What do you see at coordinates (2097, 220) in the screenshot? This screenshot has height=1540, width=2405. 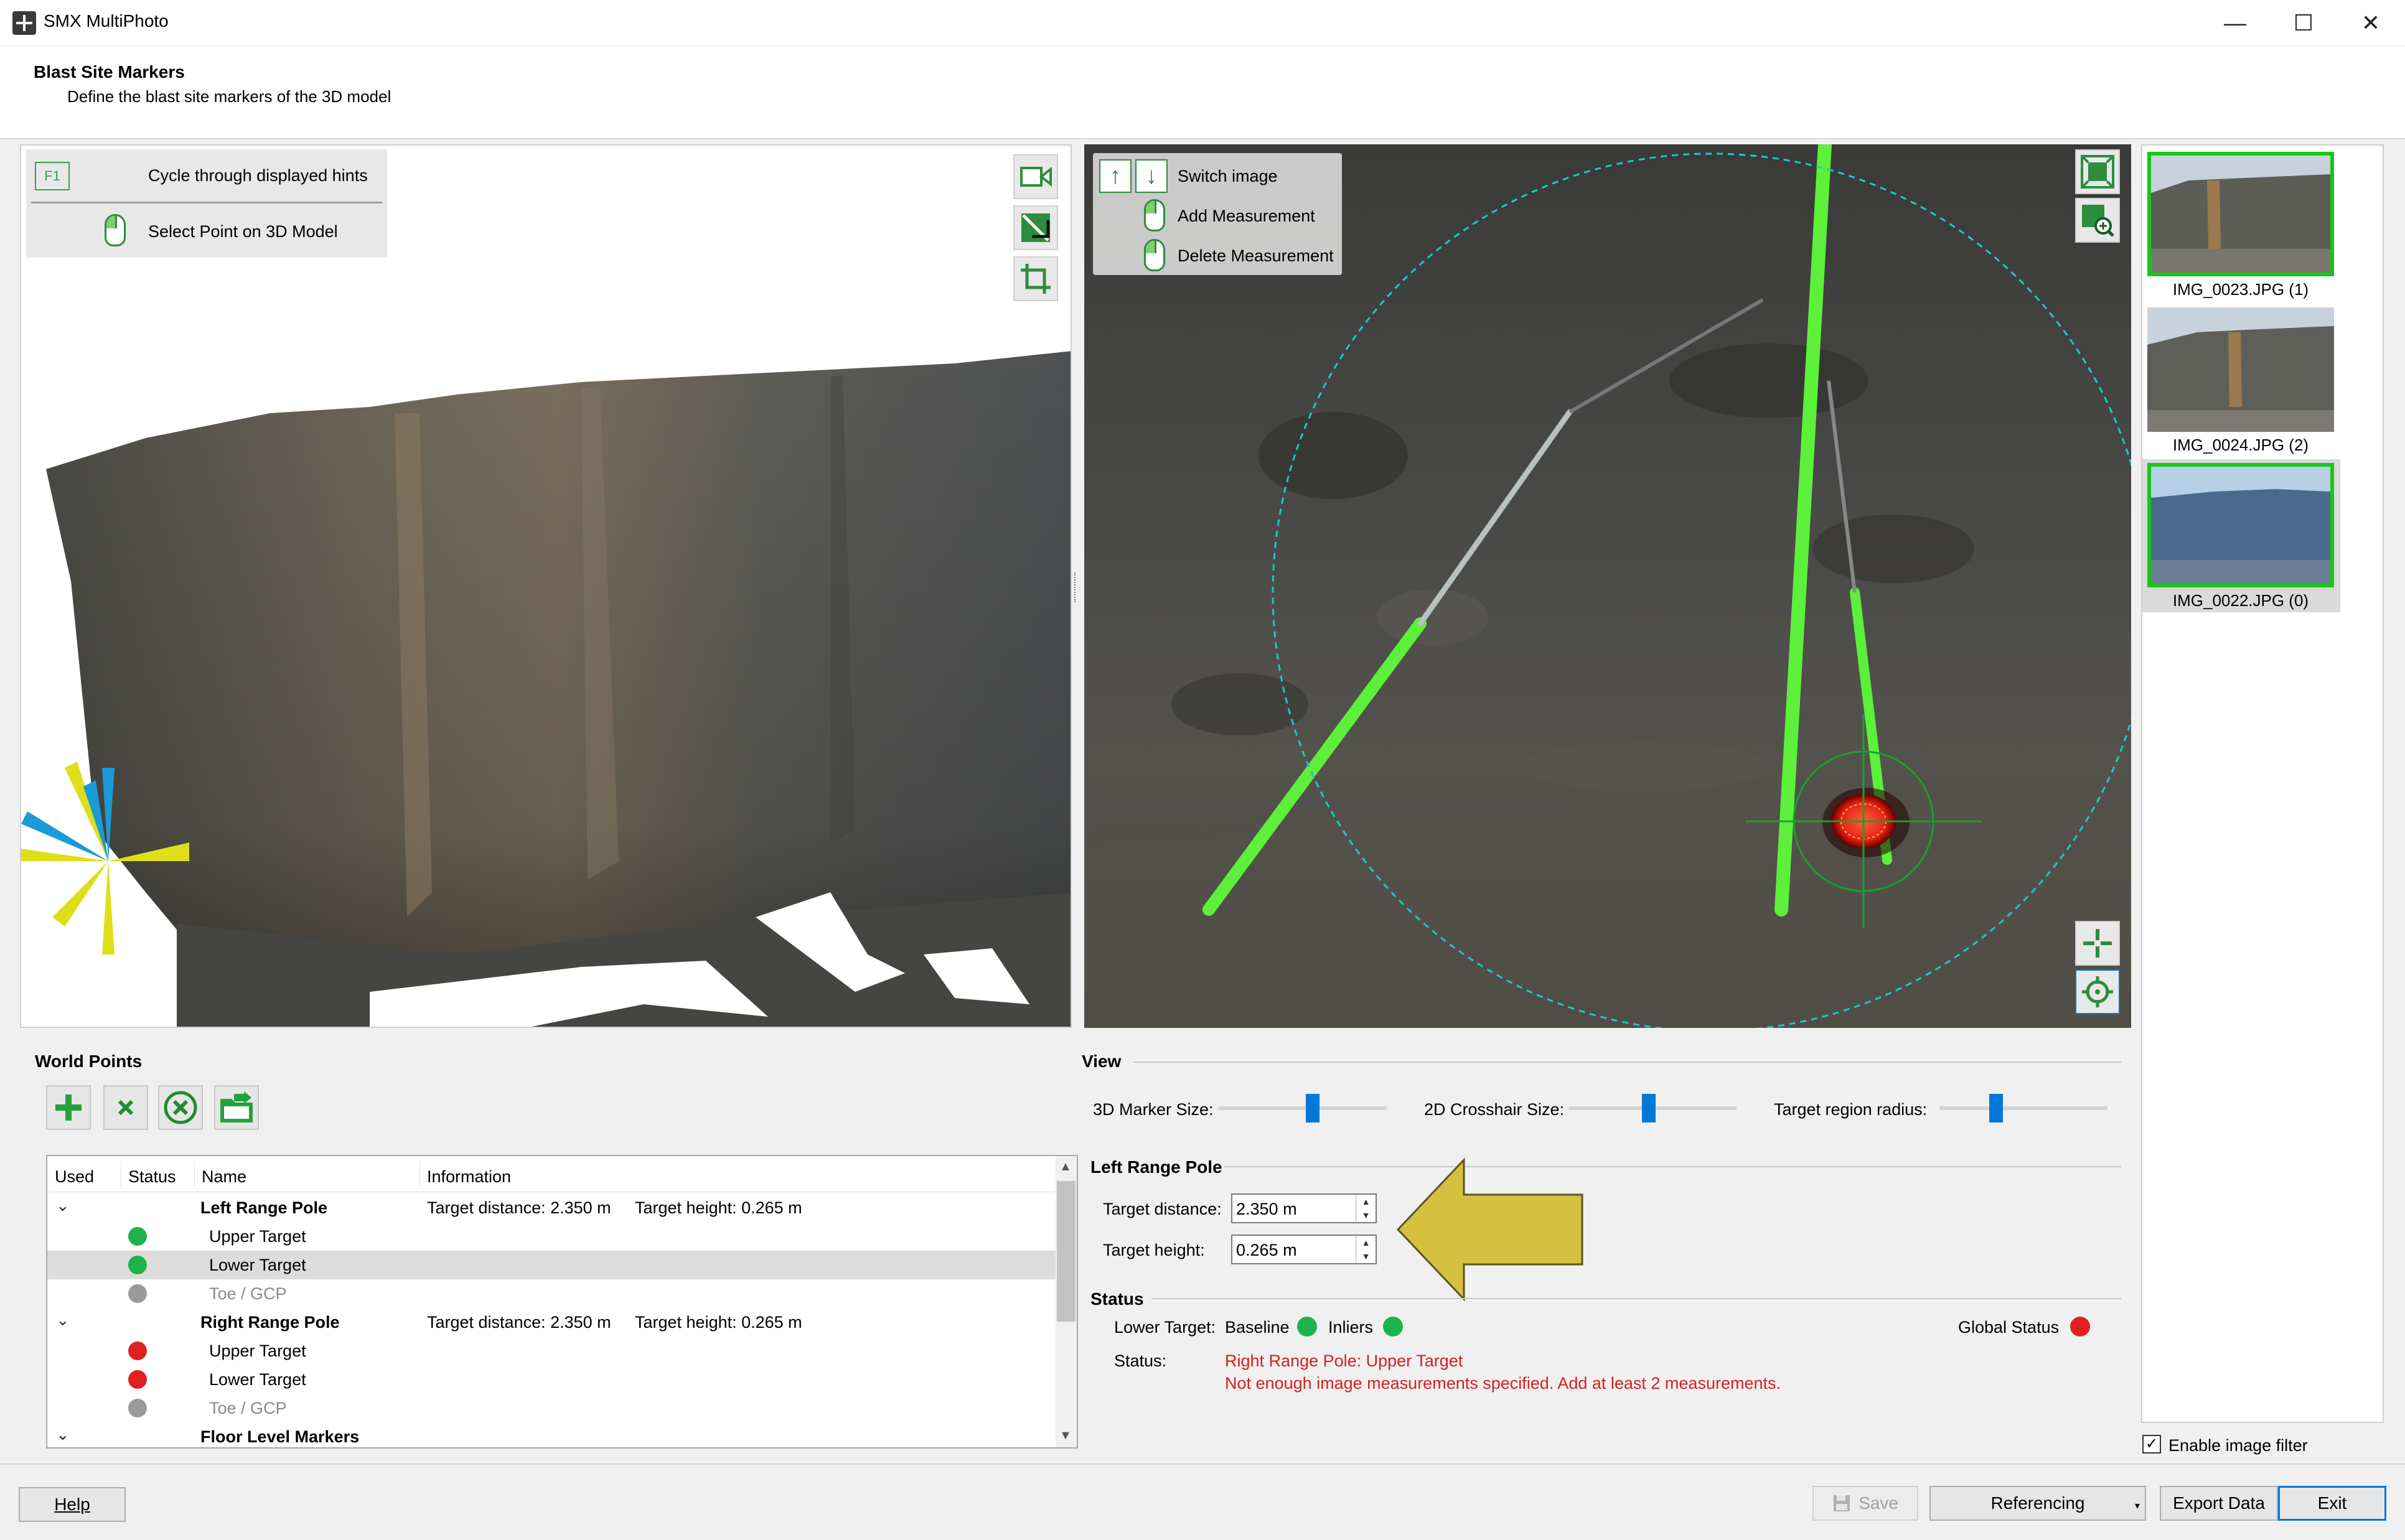 I see `zoom-region-icon` at bounding box center [2097, 220].